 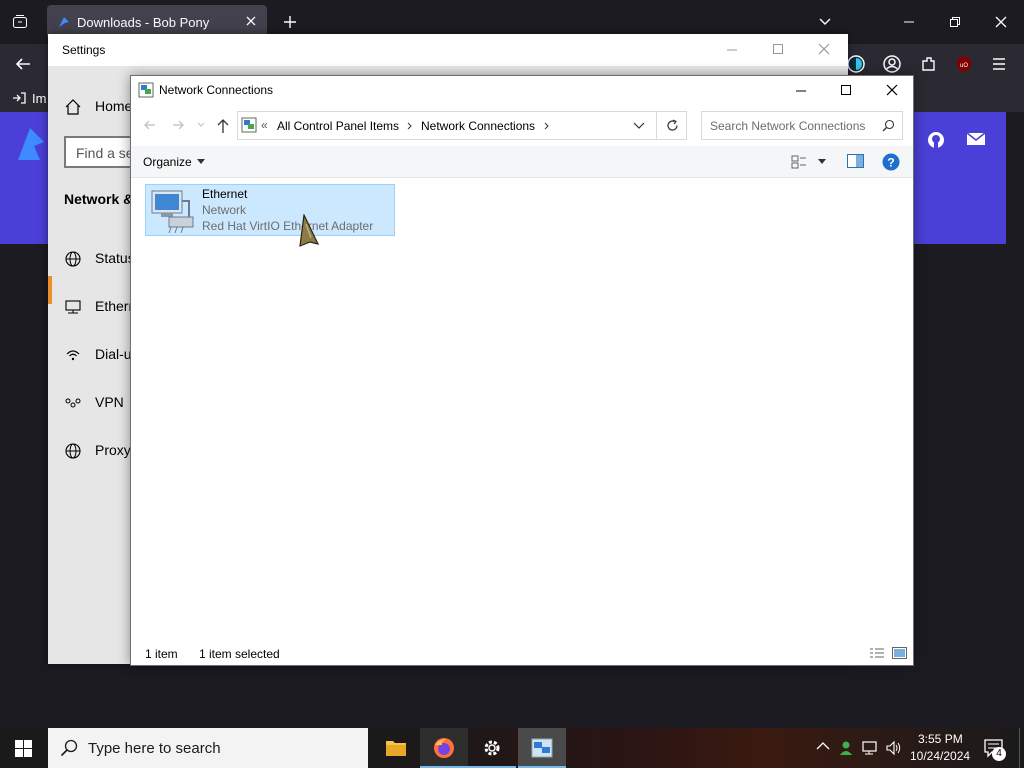 What do you see at coordinates (639, 126) in the screenshot?
I see `address-dropdown-icon` at bounding box center [639, 126].